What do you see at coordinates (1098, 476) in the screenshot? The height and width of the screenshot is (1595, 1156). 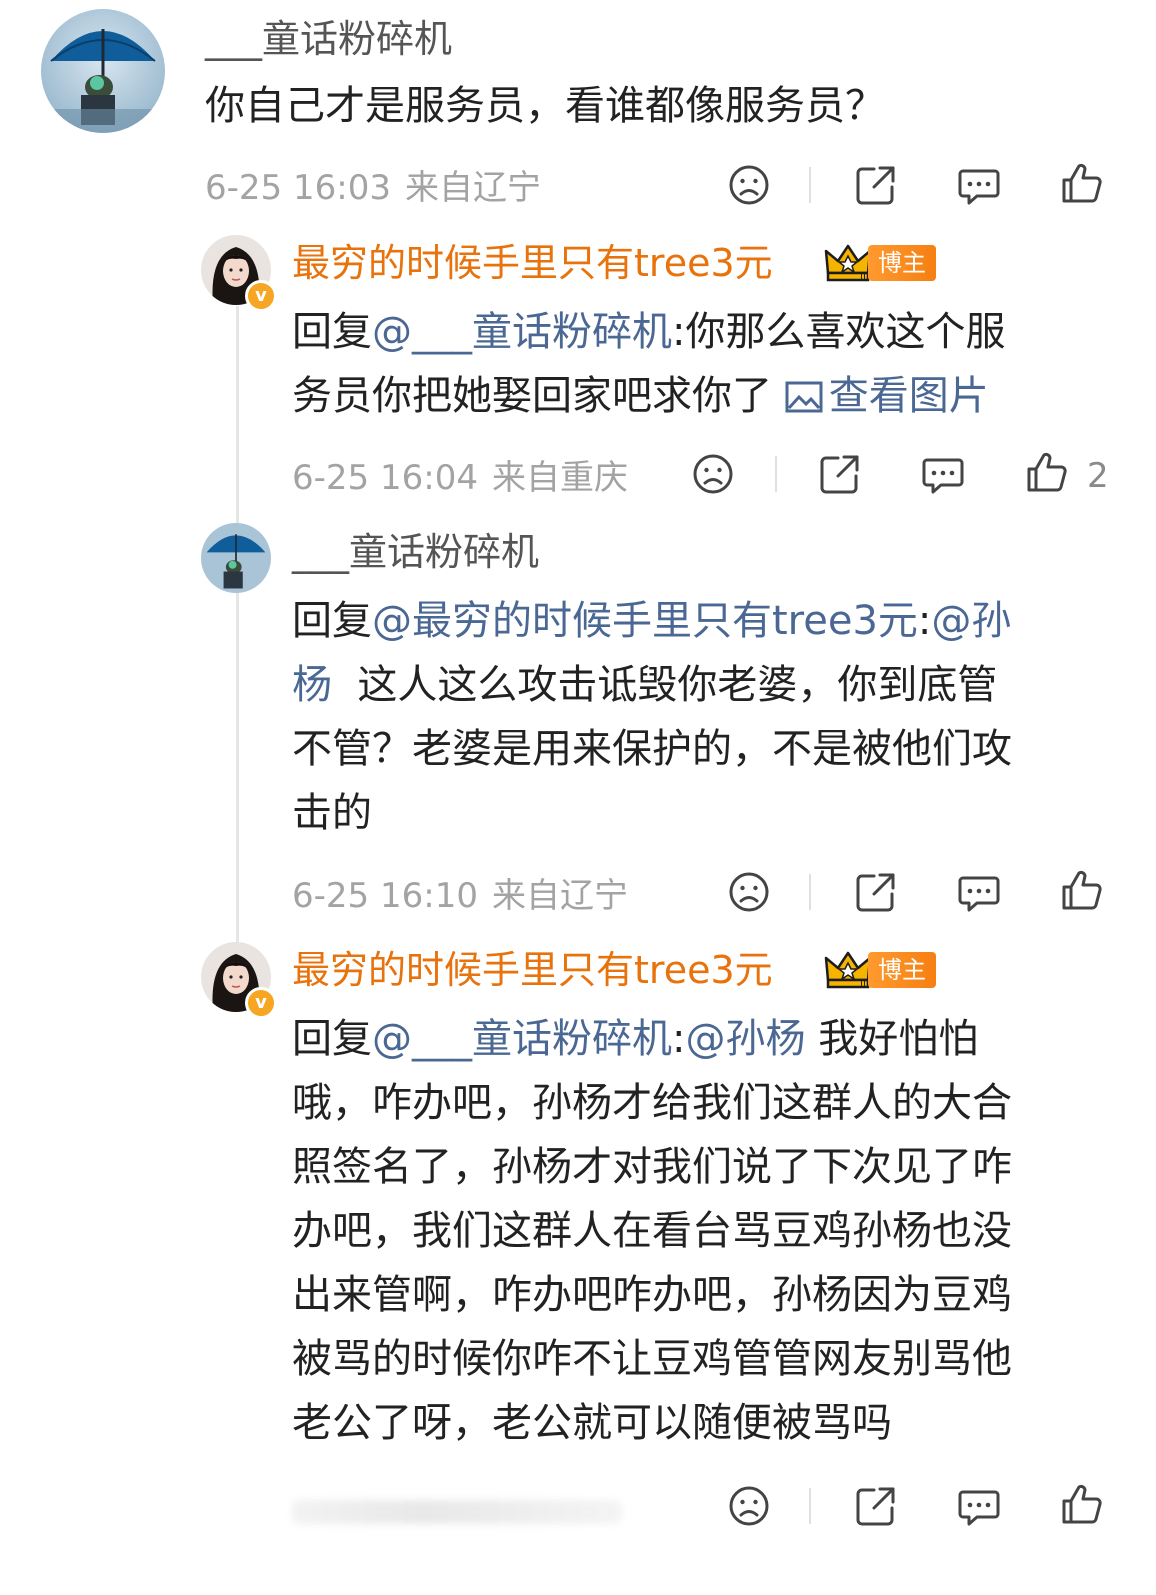 I see `like-count: 2` at bounding box center [1098, 476].